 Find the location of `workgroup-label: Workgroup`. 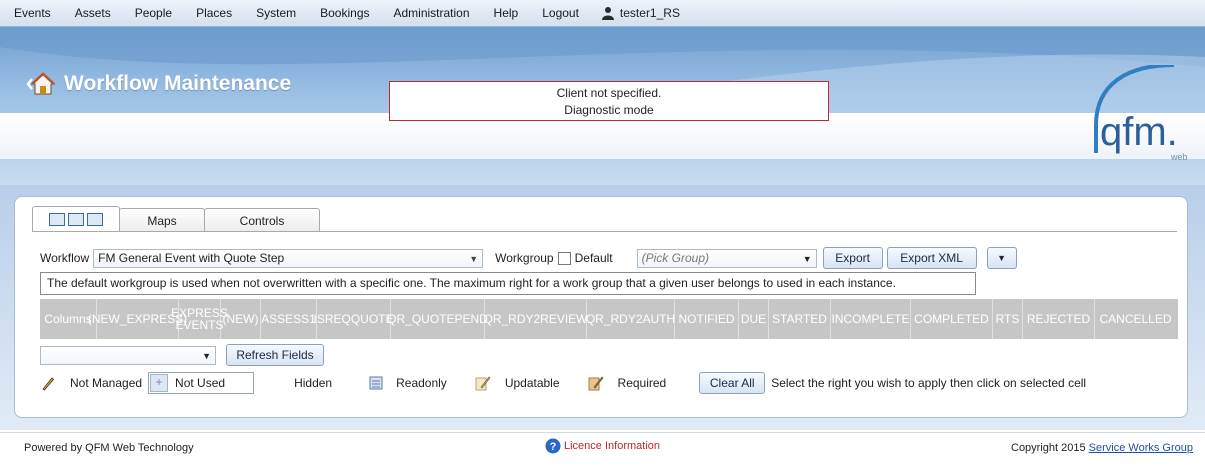

workgroup-label: Workgroup is located at coordinates (524, 258).